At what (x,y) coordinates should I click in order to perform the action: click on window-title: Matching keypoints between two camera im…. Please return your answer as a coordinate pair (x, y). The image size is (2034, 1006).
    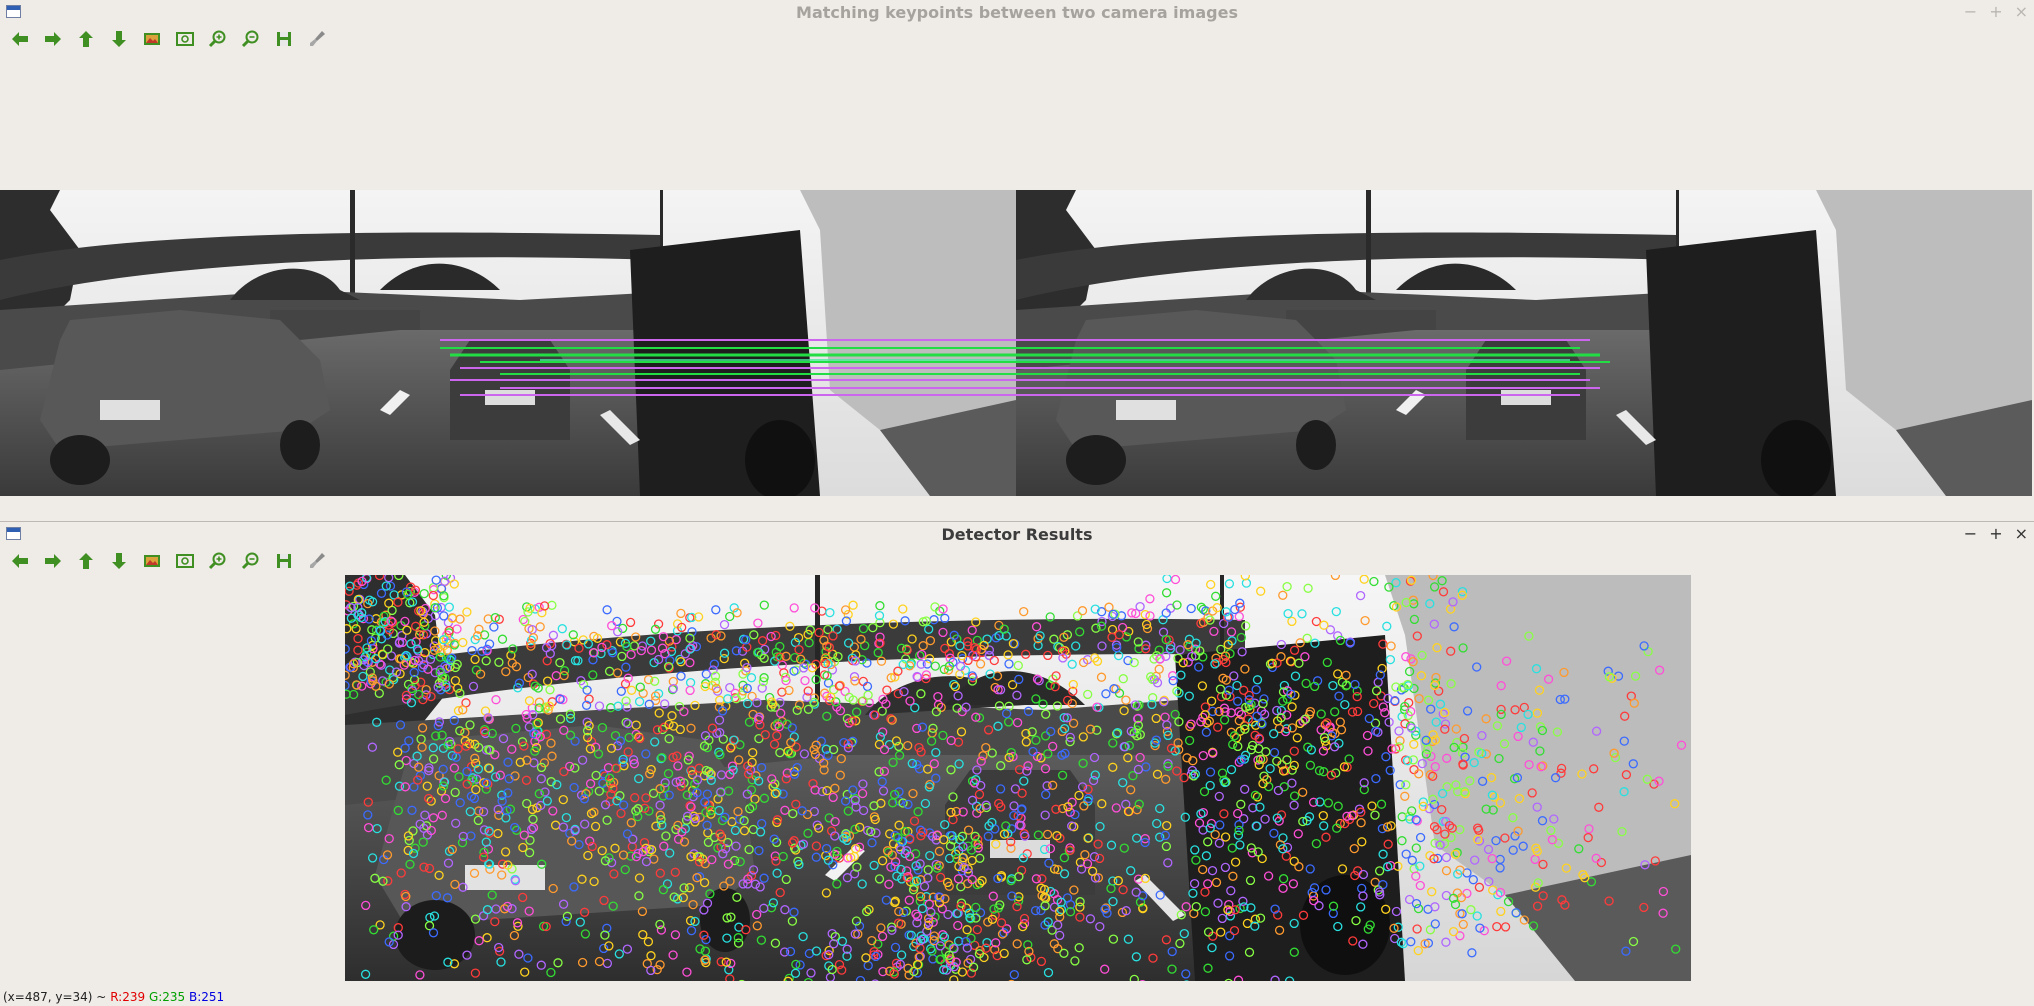
    Looking at the image, I should click on (1017, 12).